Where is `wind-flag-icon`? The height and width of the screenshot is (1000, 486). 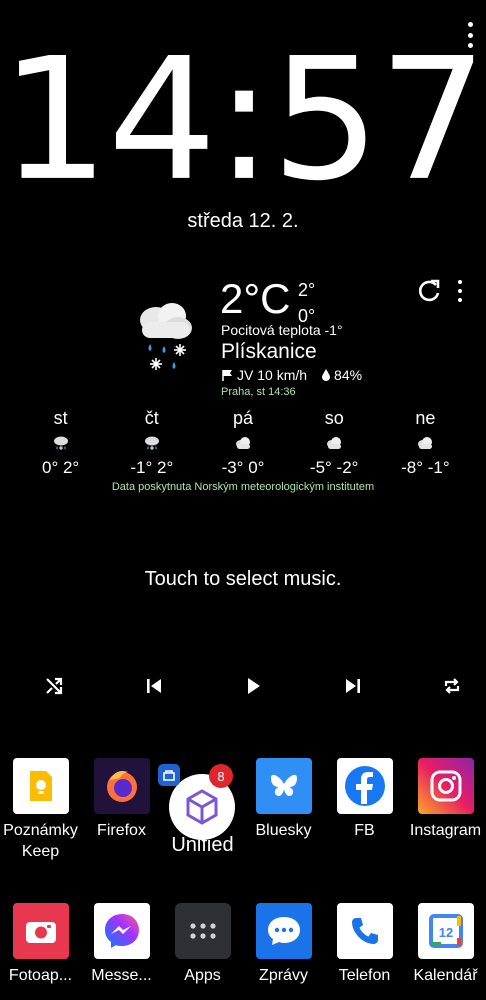
wind-flag-icon is located at coordinates (227, 375).